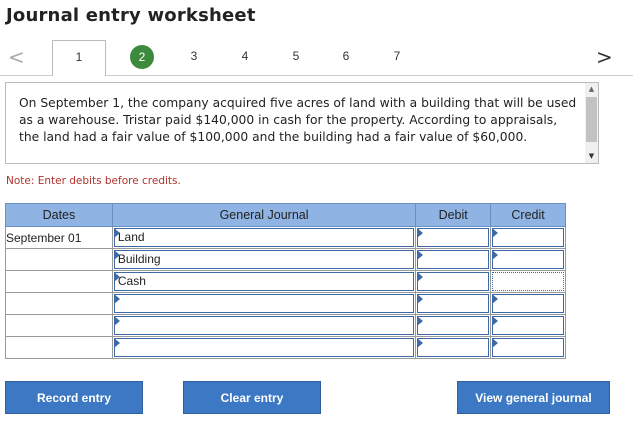  Describe the element at coordinates (245, 56) in the screenshot. I see `tab-4: 4` at that location.